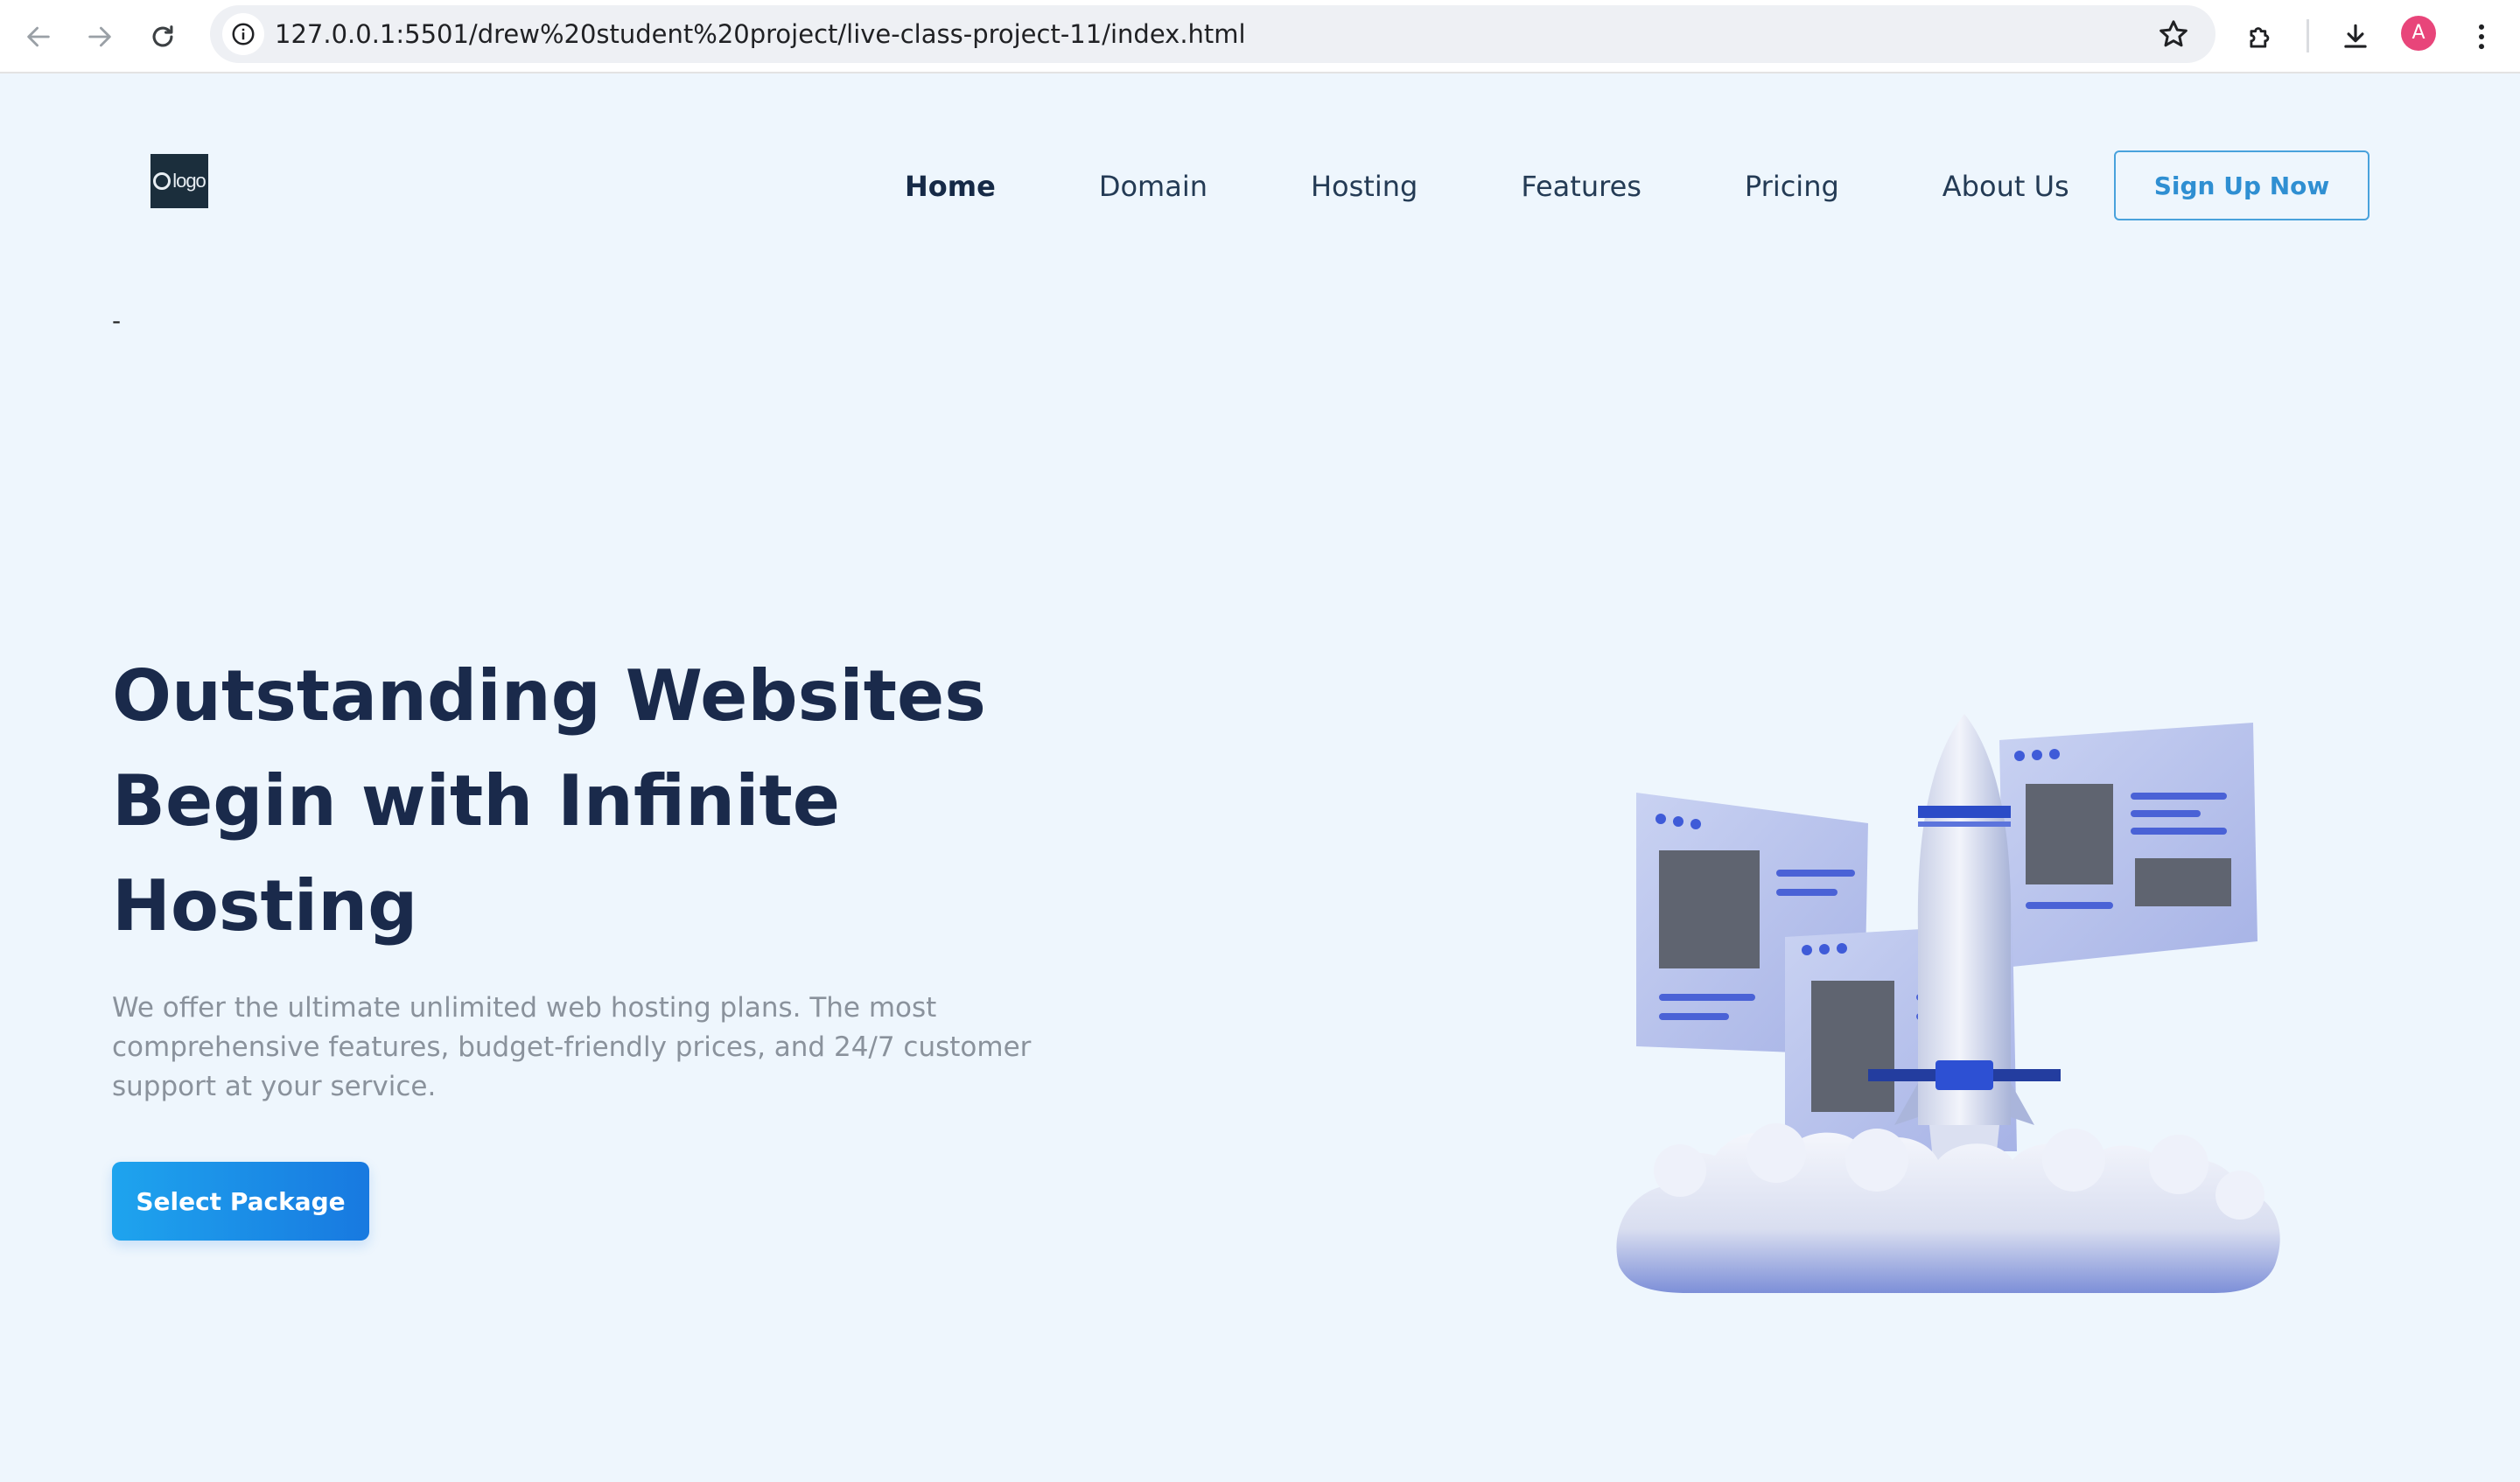 The image size is (2520, 1482). I want to click on nav-link-hosting: Hosting, so click(1364, 186).